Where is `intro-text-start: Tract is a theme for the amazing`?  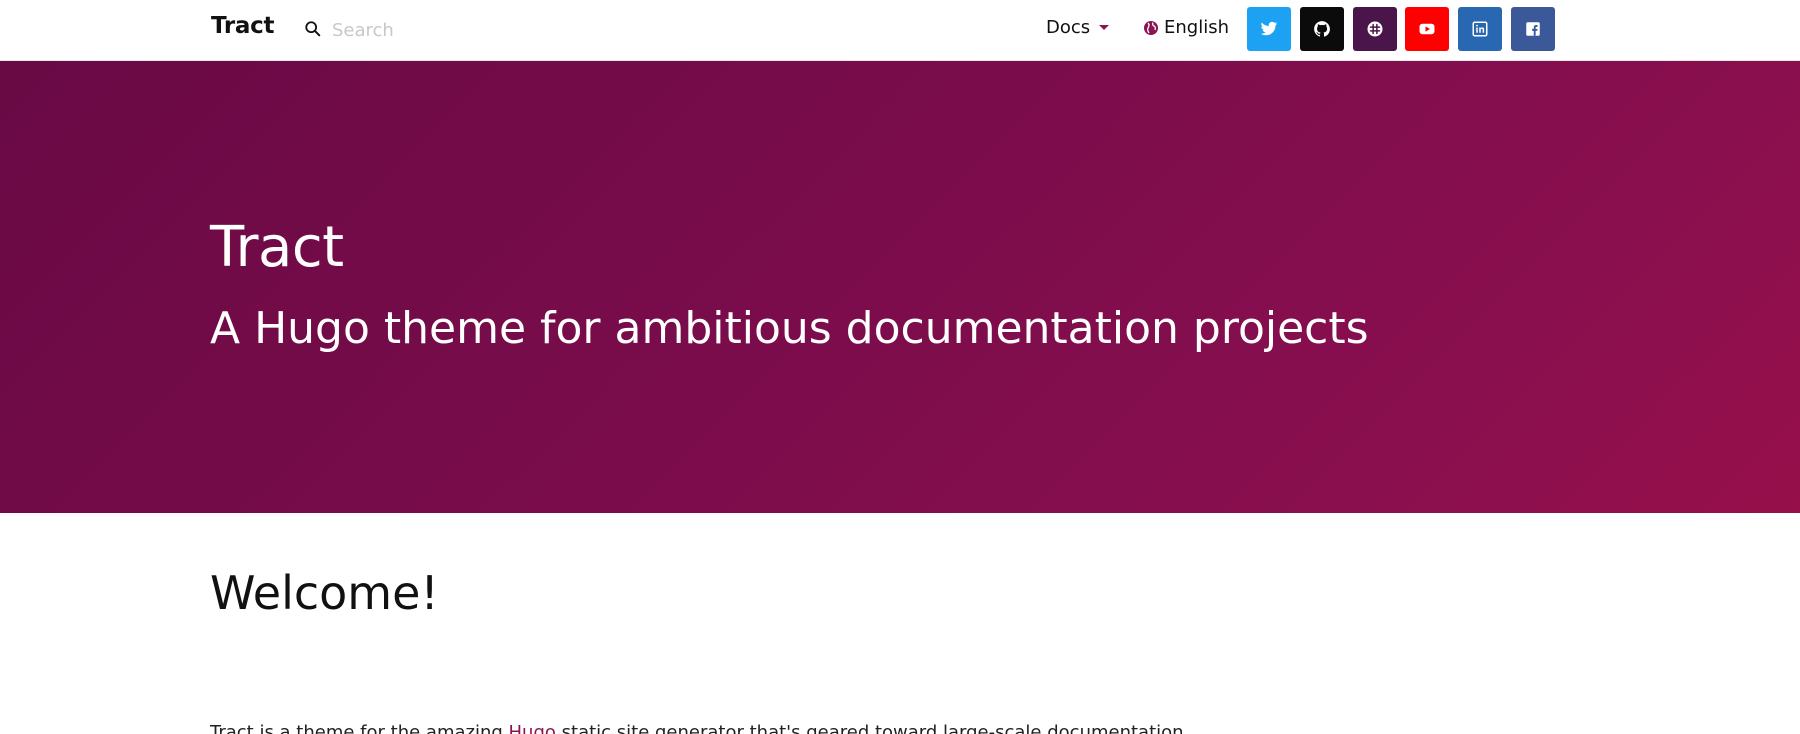 intro-text-start: Tract is a theme for the amazing is located at coordinates (359, 728).